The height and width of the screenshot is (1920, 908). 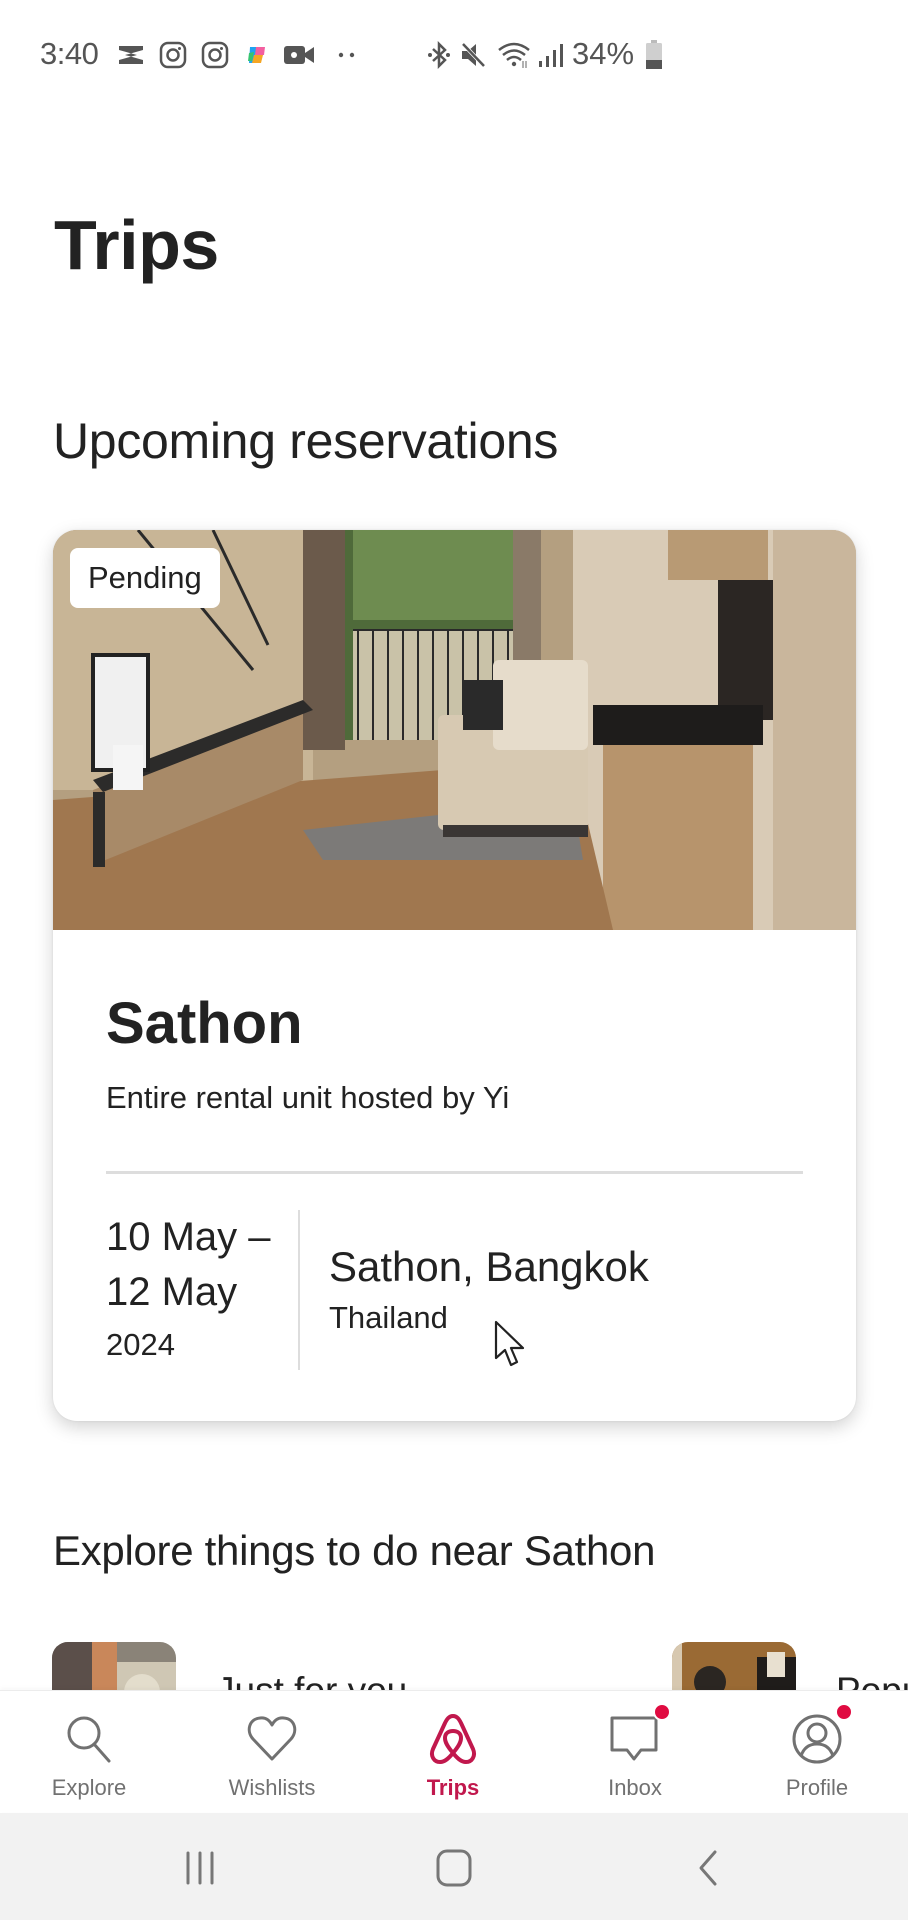 What do you see at coordinates (439, 55) in the screenshot?
I see `bluetooth-icon` at bounding box center [439, 55].